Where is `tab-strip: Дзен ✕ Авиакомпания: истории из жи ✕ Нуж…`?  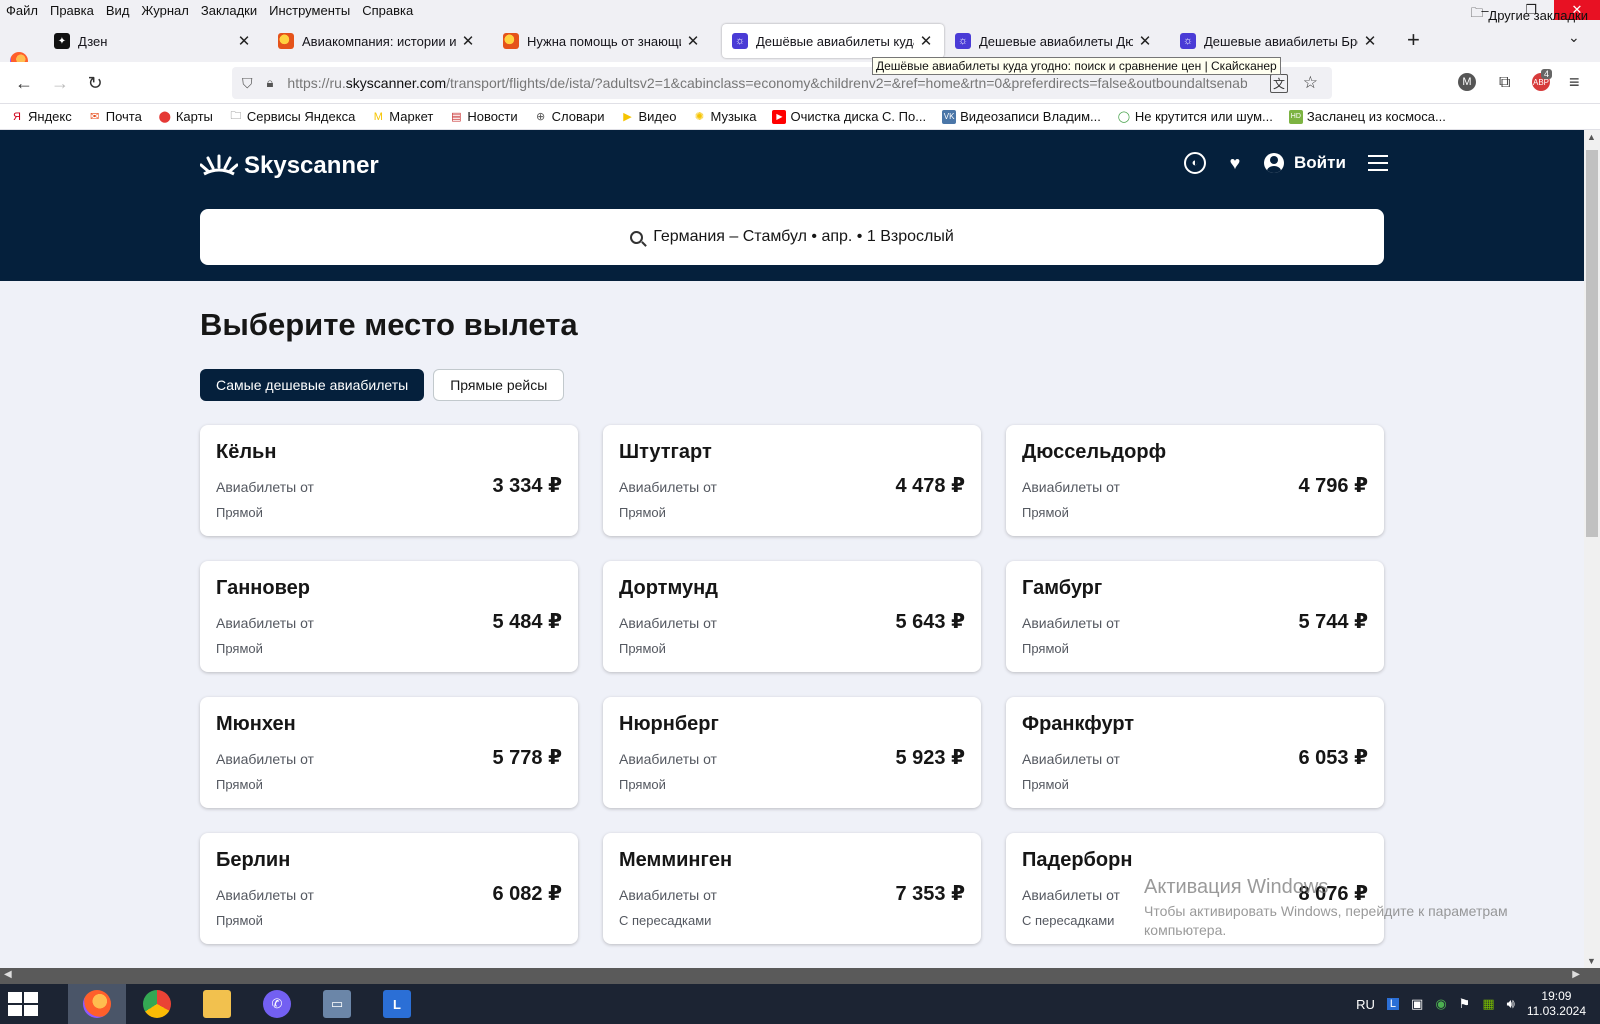 tab-strip: Дзен ✕ Авиакомпания: истории из жи ✕ Нуж… is located at coordinates (800, 45).